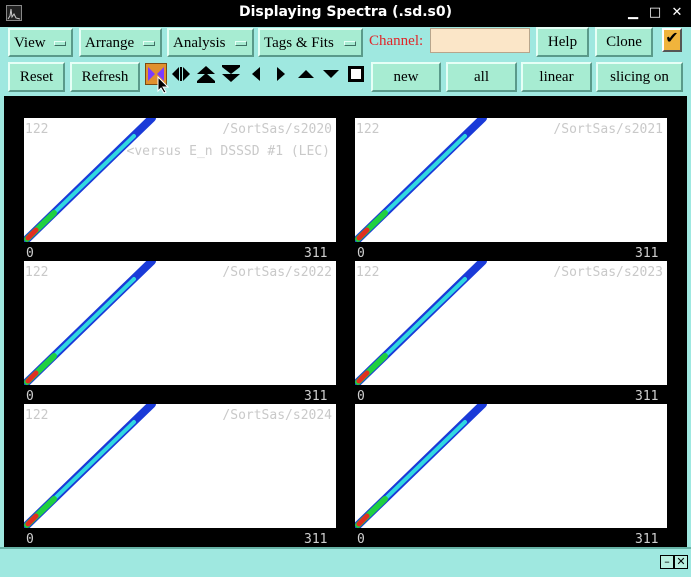 The image size is (691, 577). I want to click on arrow-right-icon, so click(281, 74).